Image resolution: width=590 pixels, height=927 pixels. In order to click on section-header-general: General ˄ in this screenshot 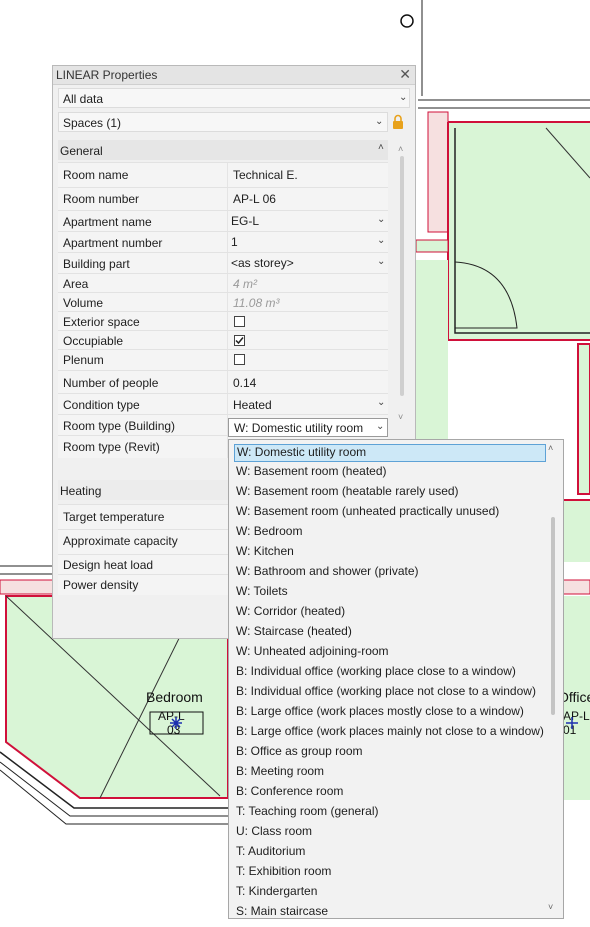, I will do `click(223, 150)`.